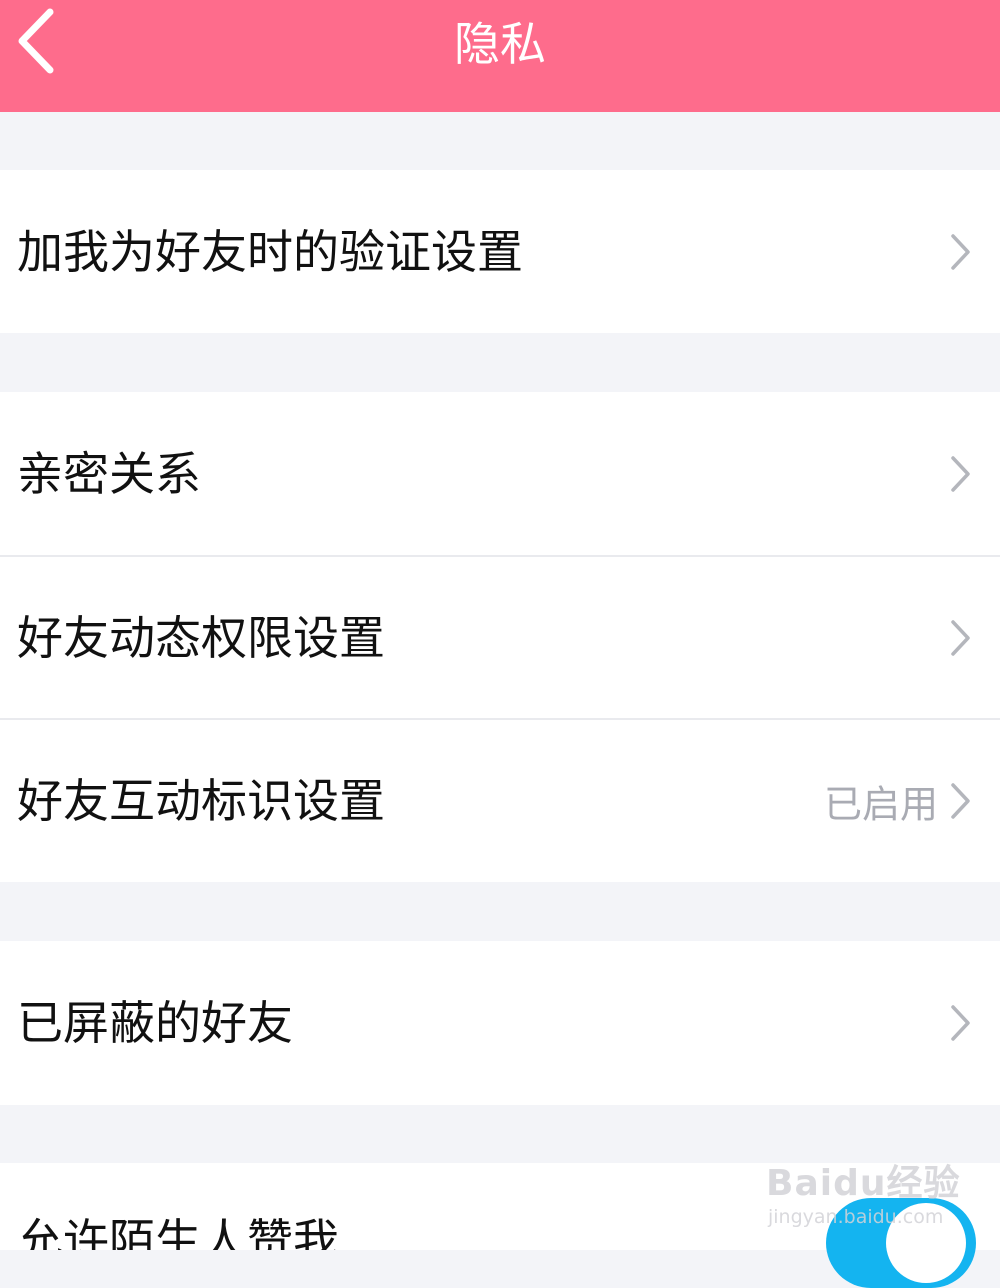  Describe the element at coordinates (109, 473) in the screenshot. I see `row-label: 亲密关系` at that location.